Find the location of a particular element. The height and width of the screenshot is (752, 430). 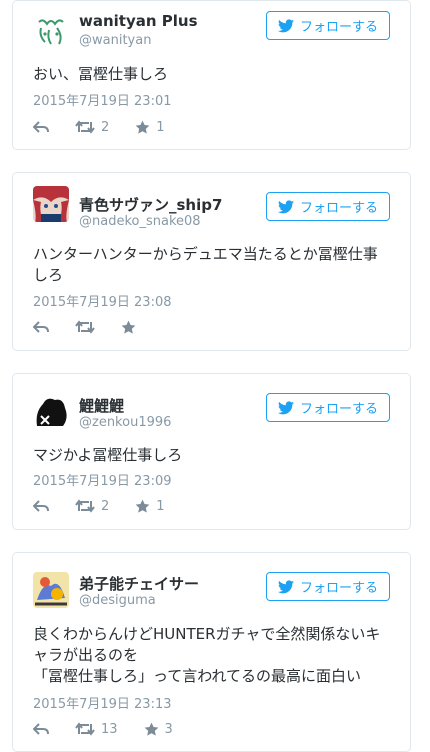

like-count: 3 is located at coordinates (168, 729).